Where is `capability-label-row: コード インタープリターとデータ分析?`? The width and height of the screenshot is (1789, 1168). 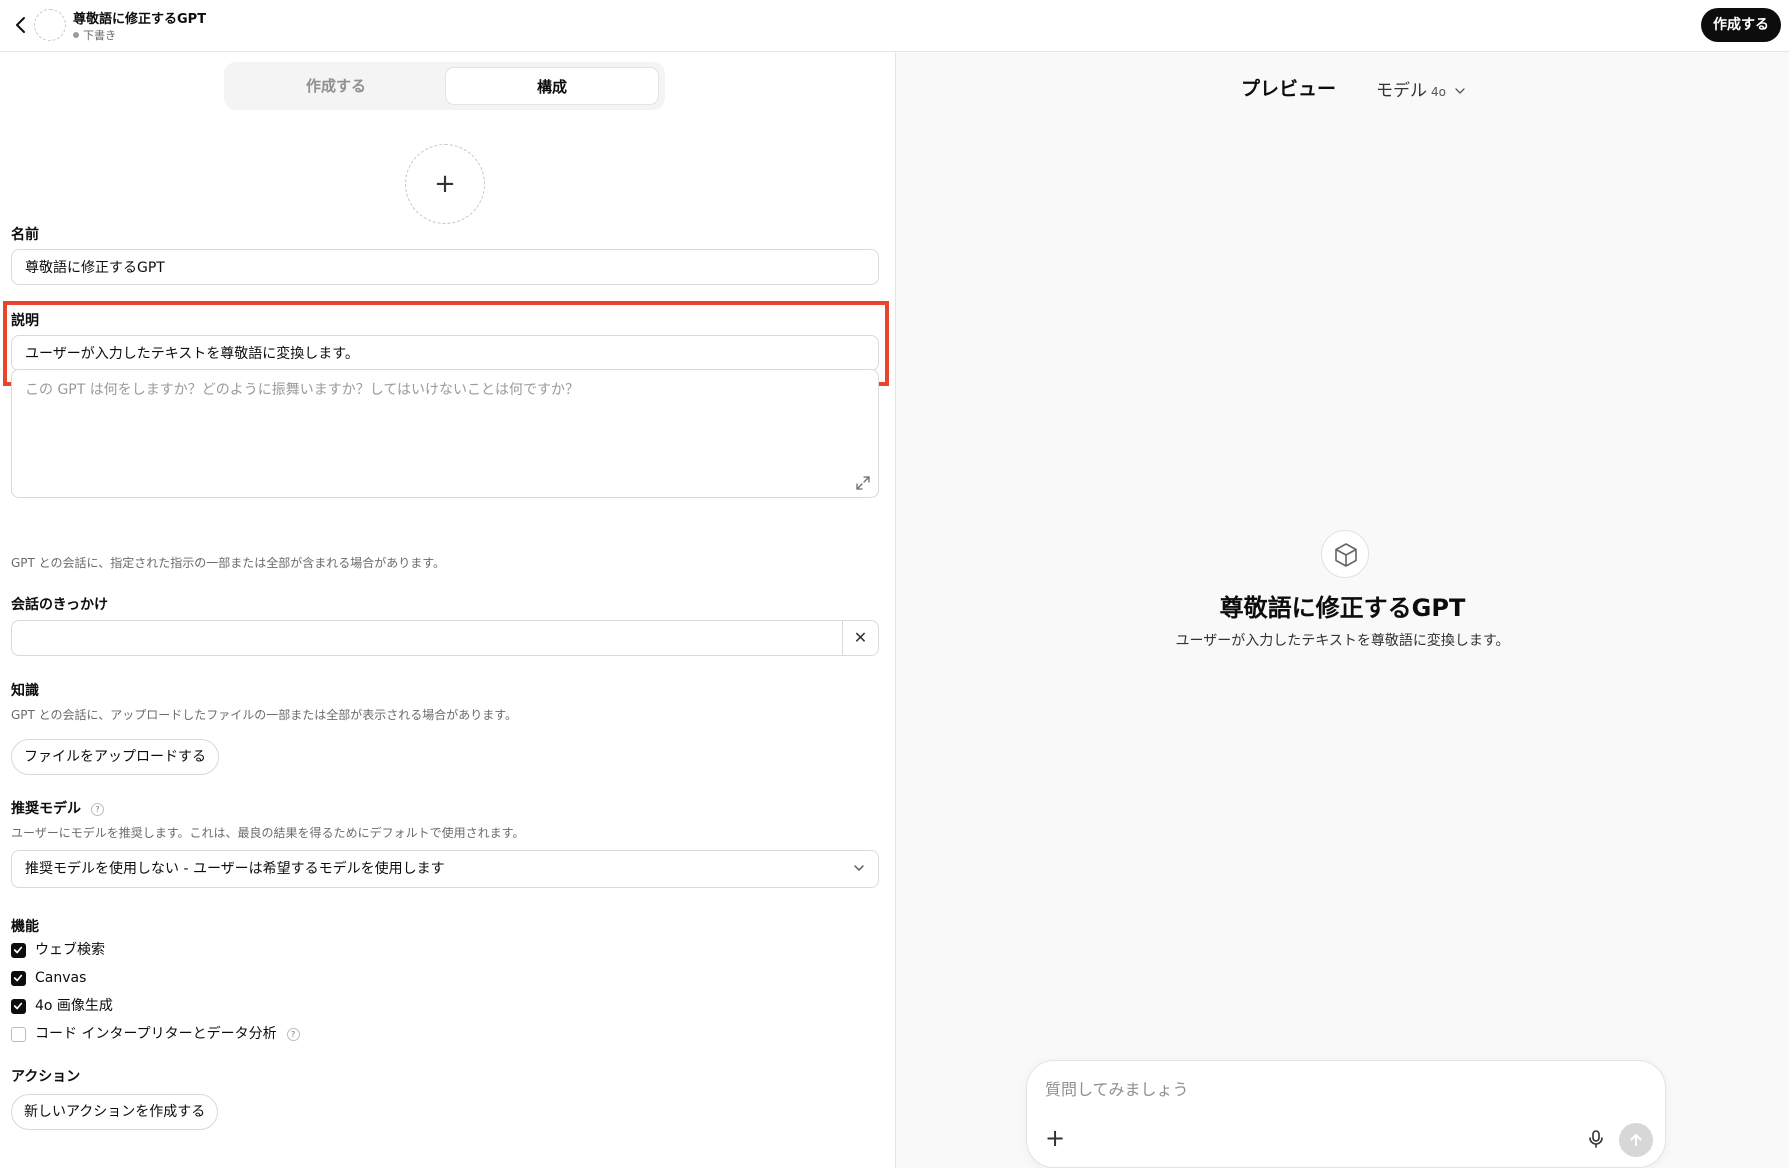
capability-label-row: コード インタープリターとデータ分析? is located at coordinates (167, 1034).